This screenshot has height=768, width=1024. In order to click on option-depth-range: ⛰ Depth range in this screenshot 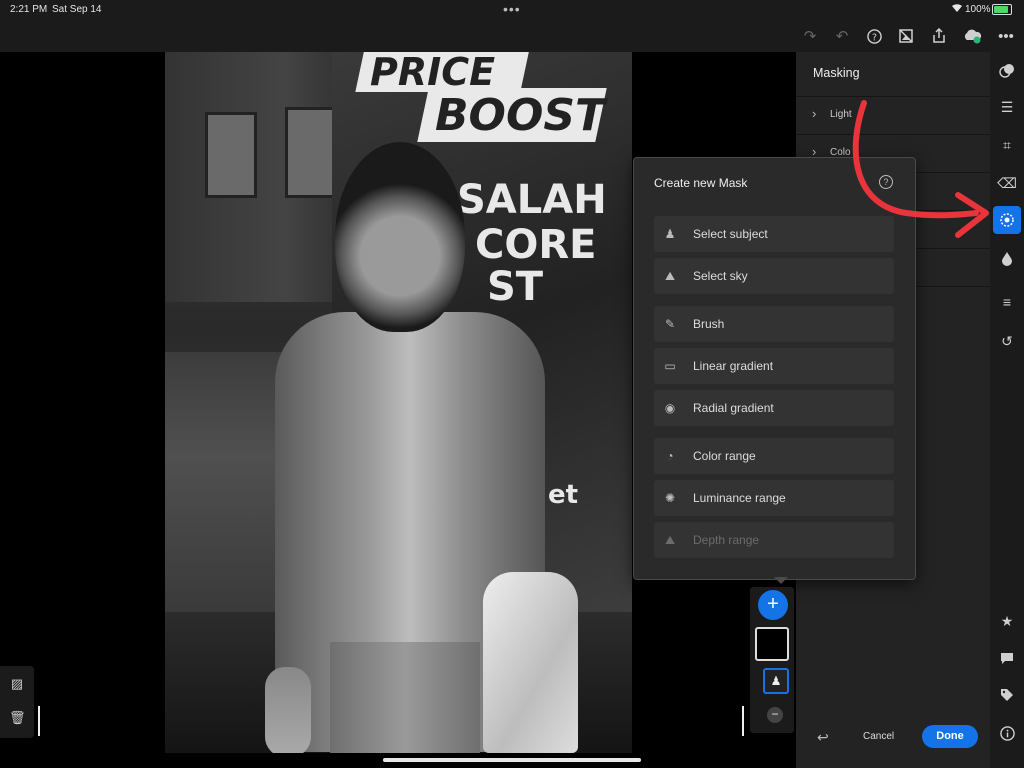, I will do `click(774, 540)`.